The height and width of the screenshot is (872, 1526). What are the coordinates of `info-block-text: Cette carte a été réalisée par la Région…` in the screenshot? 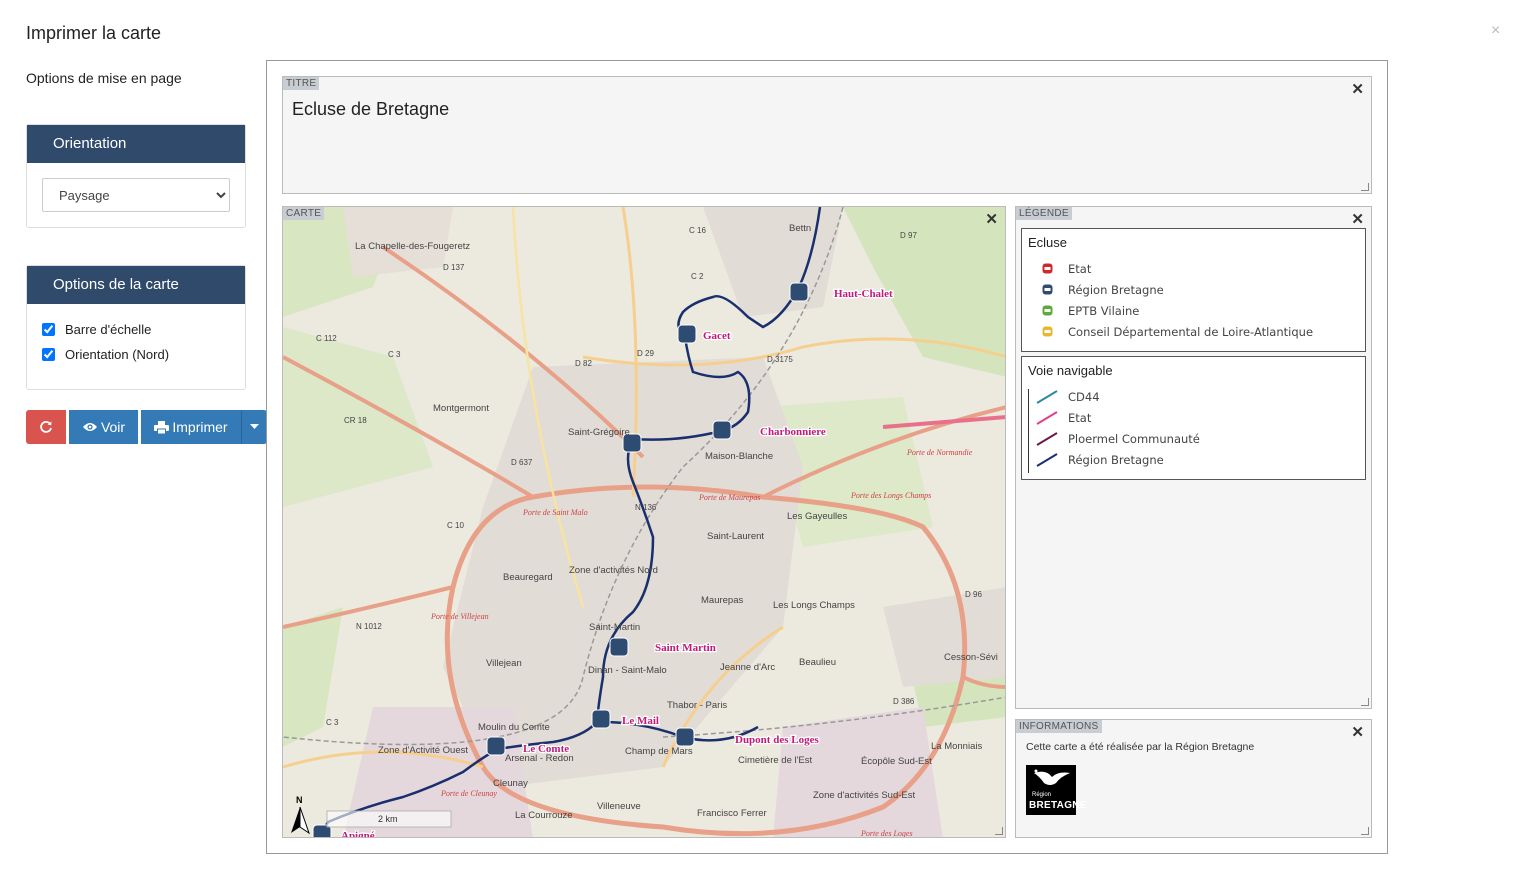 It's located at (1140, 747).